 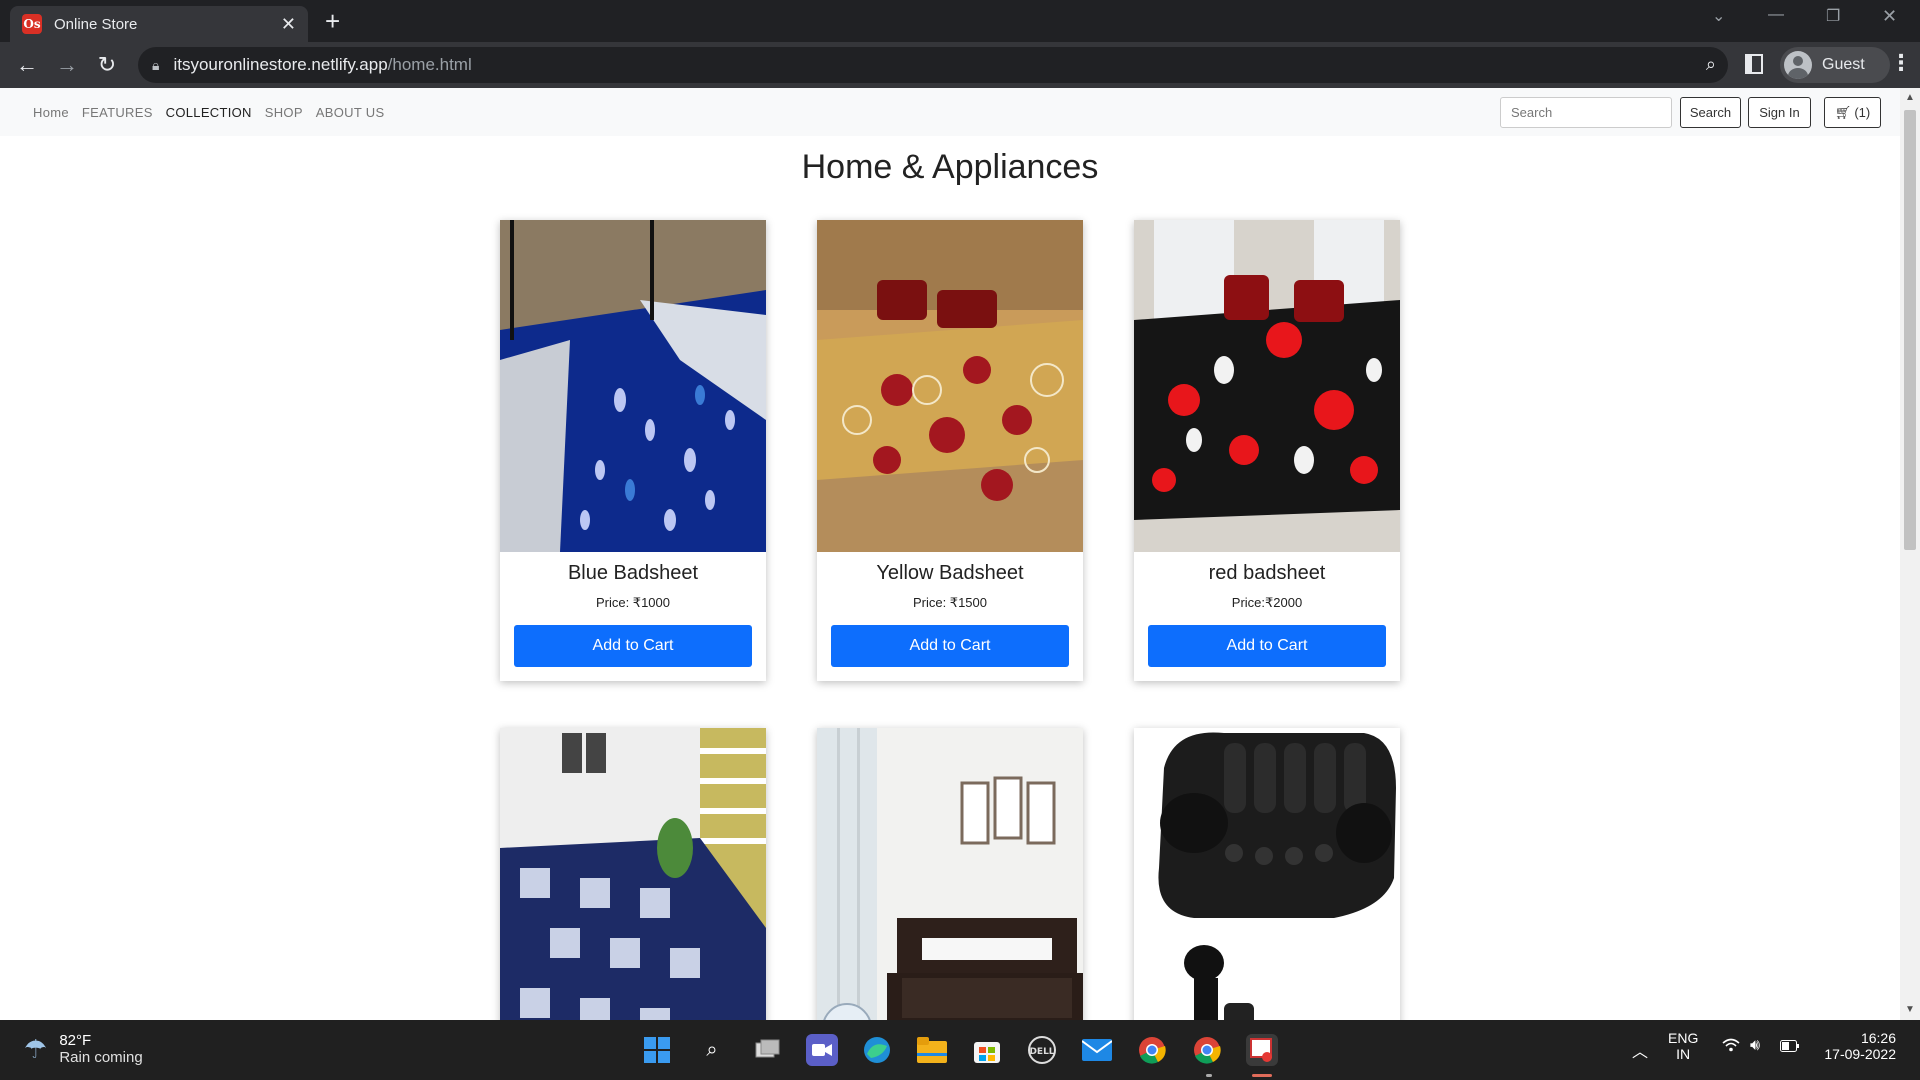 What do you see at coordinates (1152, 1050) in the screenshot?
I see `chrome-icon` at bounding box center [1152, 1050].